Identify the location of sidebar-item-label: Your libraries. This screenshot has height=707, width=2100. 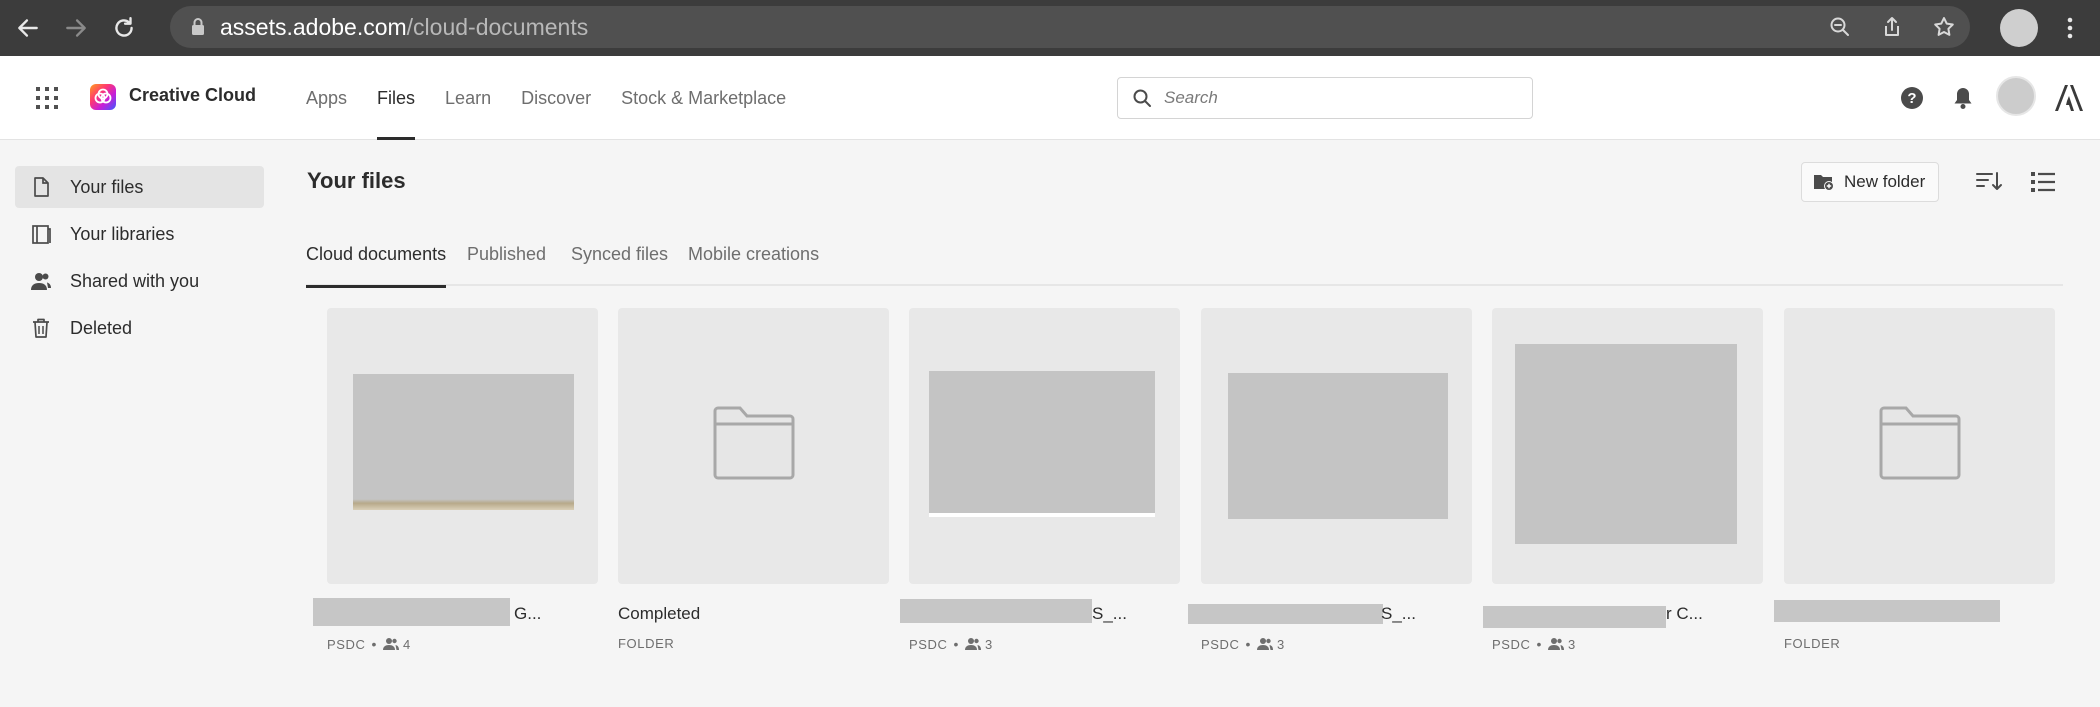
(122, 233).